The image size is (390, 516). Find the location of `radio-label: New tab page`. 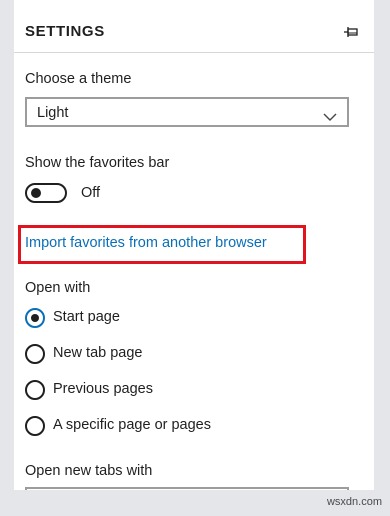

radio-label: New tab page is located at coordinates (98, 353).